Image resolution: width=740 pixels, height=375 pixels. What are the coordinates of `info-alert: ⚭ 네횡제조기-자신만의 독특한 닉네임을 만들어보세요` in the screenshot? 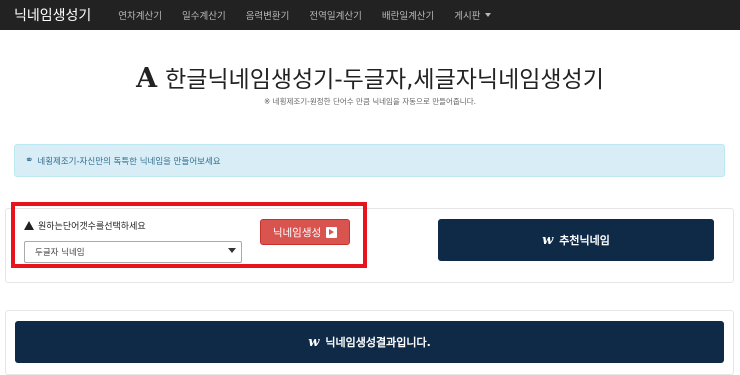 It's located at (369, 160).